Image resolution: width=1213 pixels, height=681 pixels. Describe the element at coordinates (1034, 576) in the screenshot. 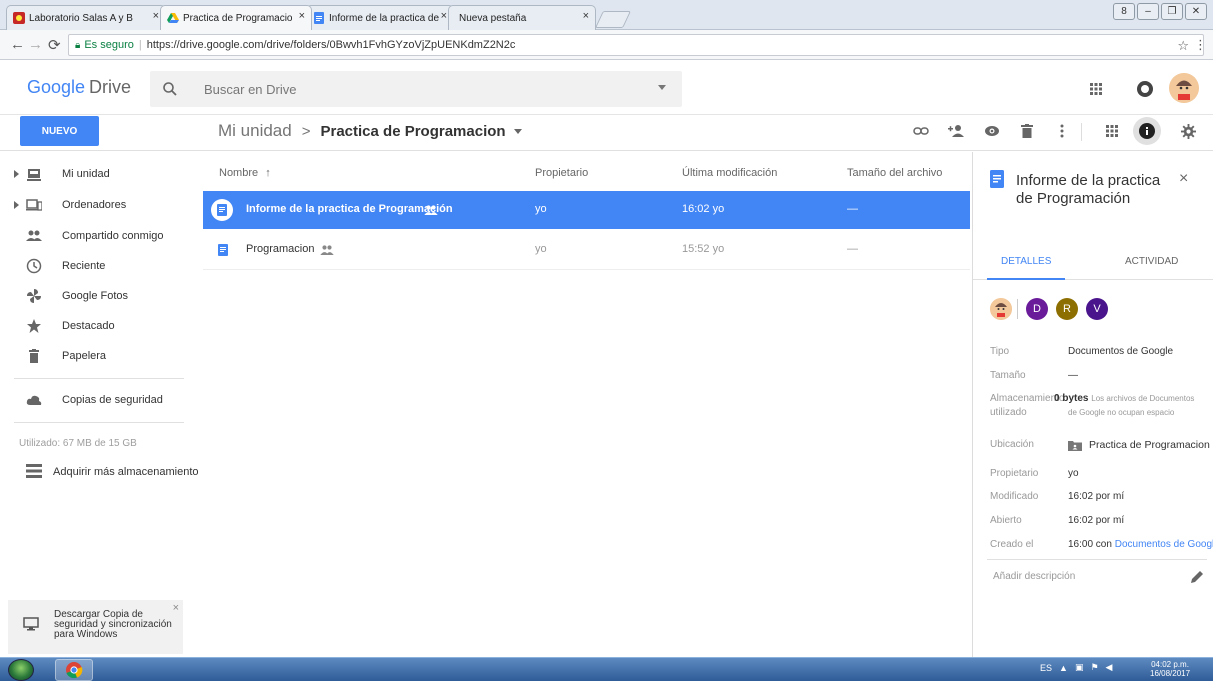

I see `description-input: Añadir descripción` at that location.